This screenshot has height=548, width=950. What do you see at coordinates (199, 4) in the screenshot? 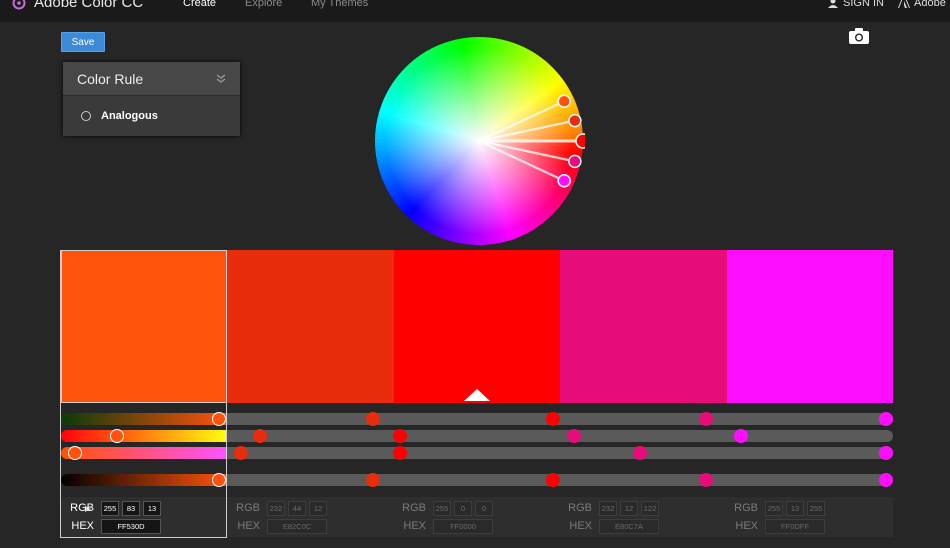
I see `nav-create: Create` at bounding box center [199, 4].